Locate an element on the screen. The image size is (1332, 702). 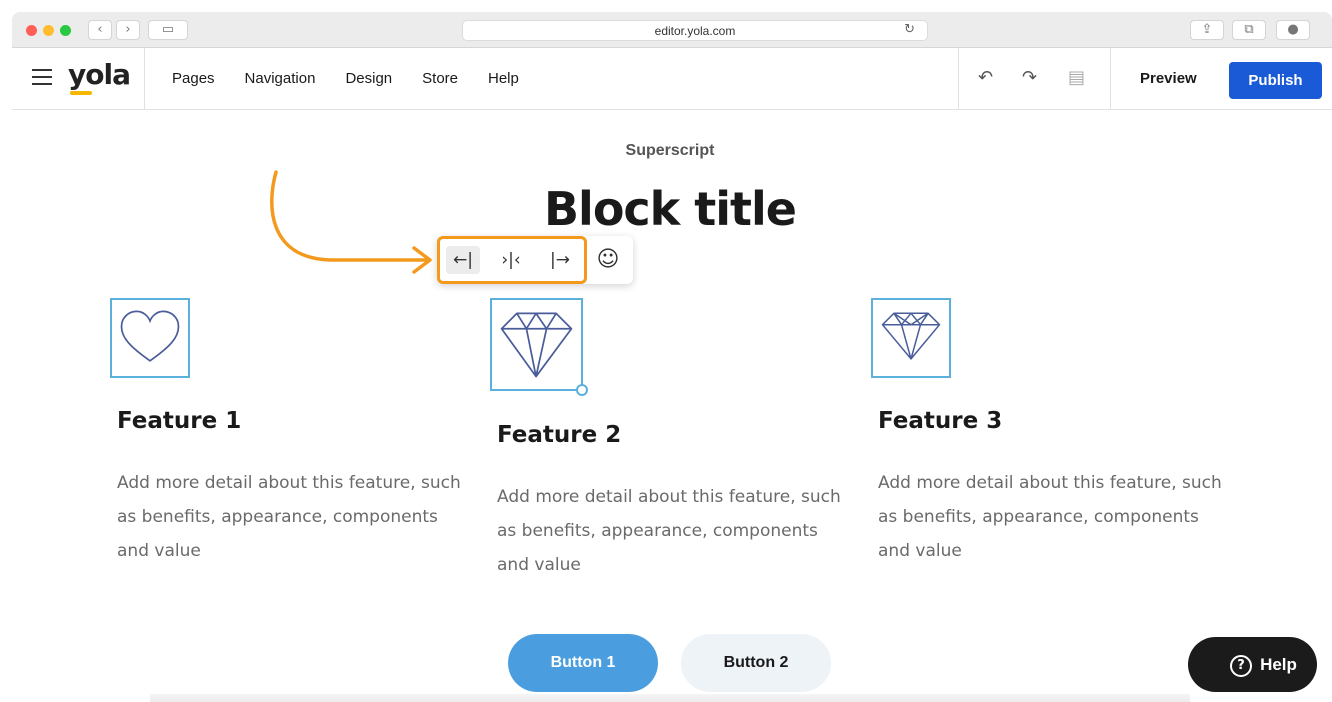
back-icon: ‹ is located at coordinates (100, 30).